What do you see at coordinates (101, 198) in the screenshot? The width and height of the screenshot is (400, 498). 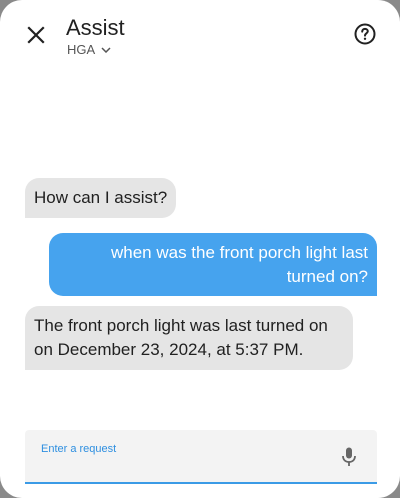 I see `assistant-message: How can I assist?` at bounding box center [101, 198].